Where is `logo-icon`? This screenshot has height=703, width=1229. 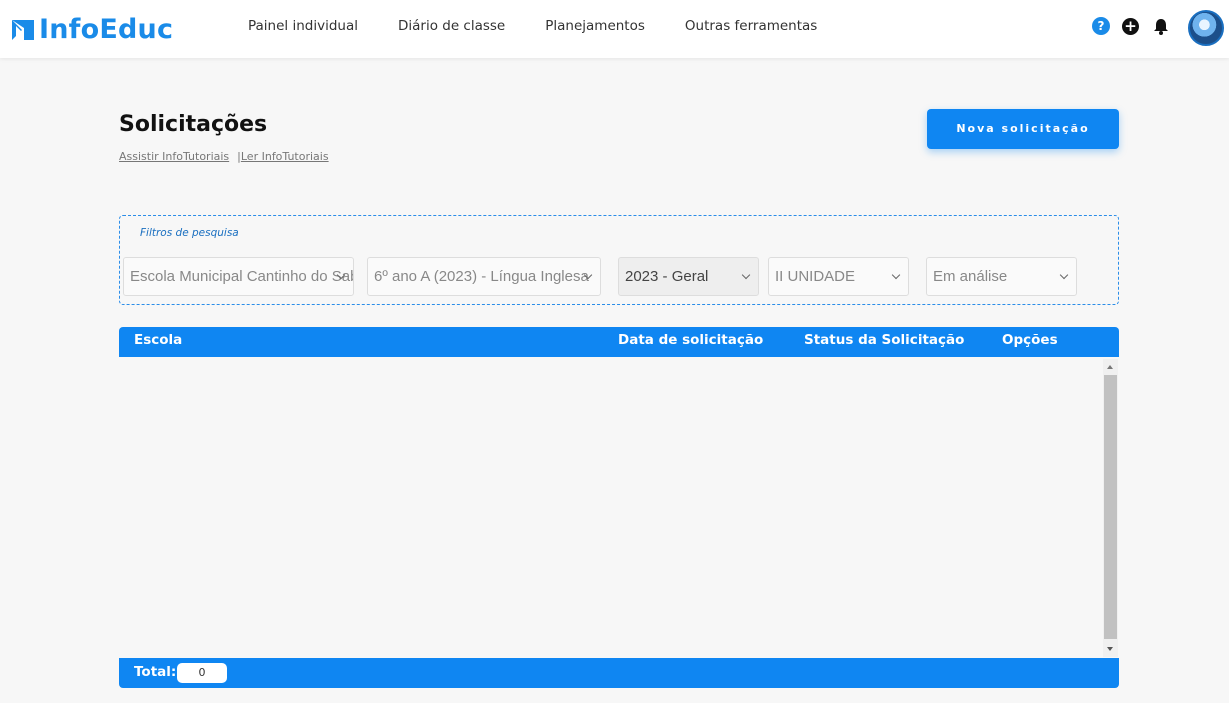
logo-icon is located at coordinates (23, 29).